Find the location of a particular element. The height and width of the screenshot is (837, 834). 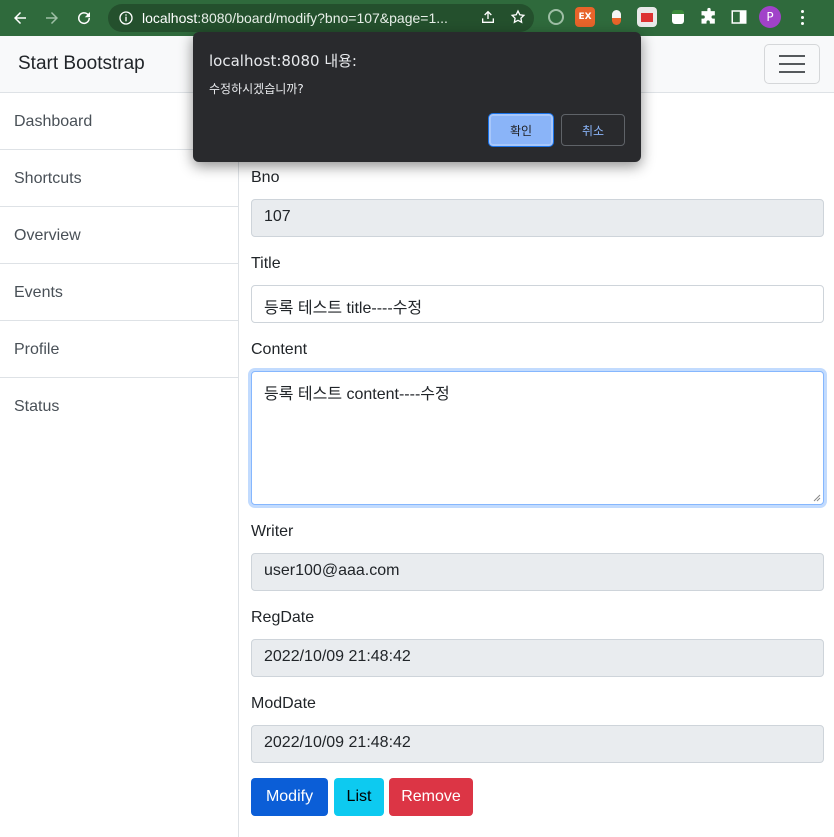

bookmark-star-icon is located at coordinates (518, 17).